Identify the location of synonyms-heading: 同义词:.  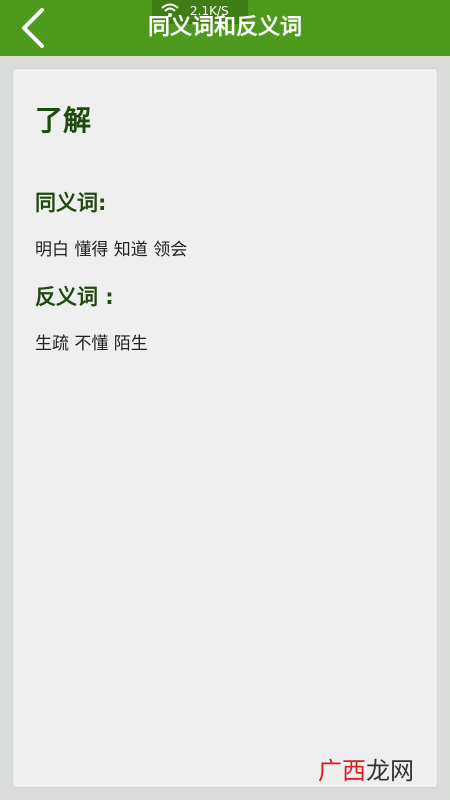
(71, 203).